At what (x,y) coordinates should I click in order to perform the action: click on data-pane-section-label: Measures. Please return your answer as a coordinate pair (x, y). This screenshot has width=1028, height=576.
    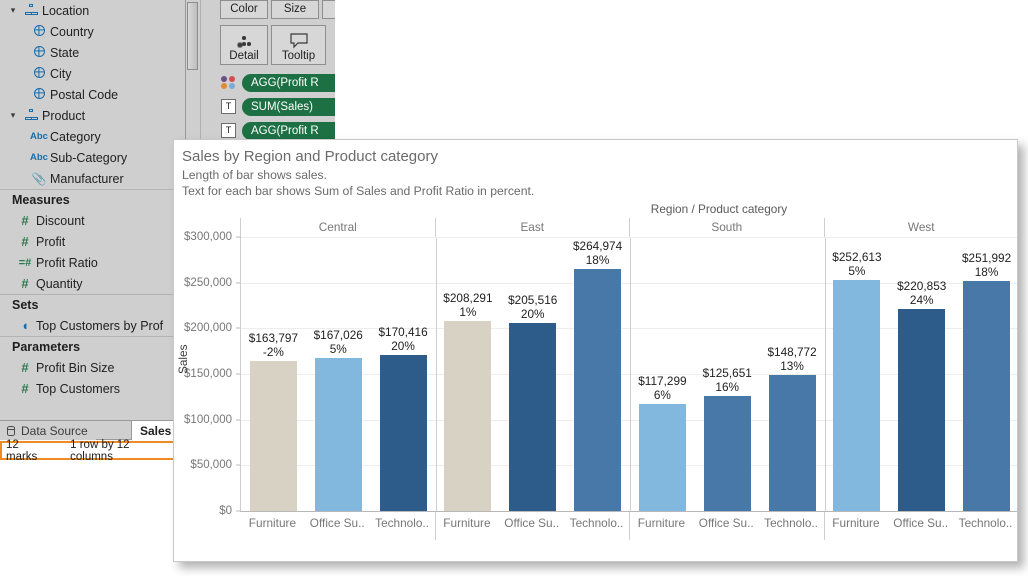
    Looking at the image, I should click on (41, 200).